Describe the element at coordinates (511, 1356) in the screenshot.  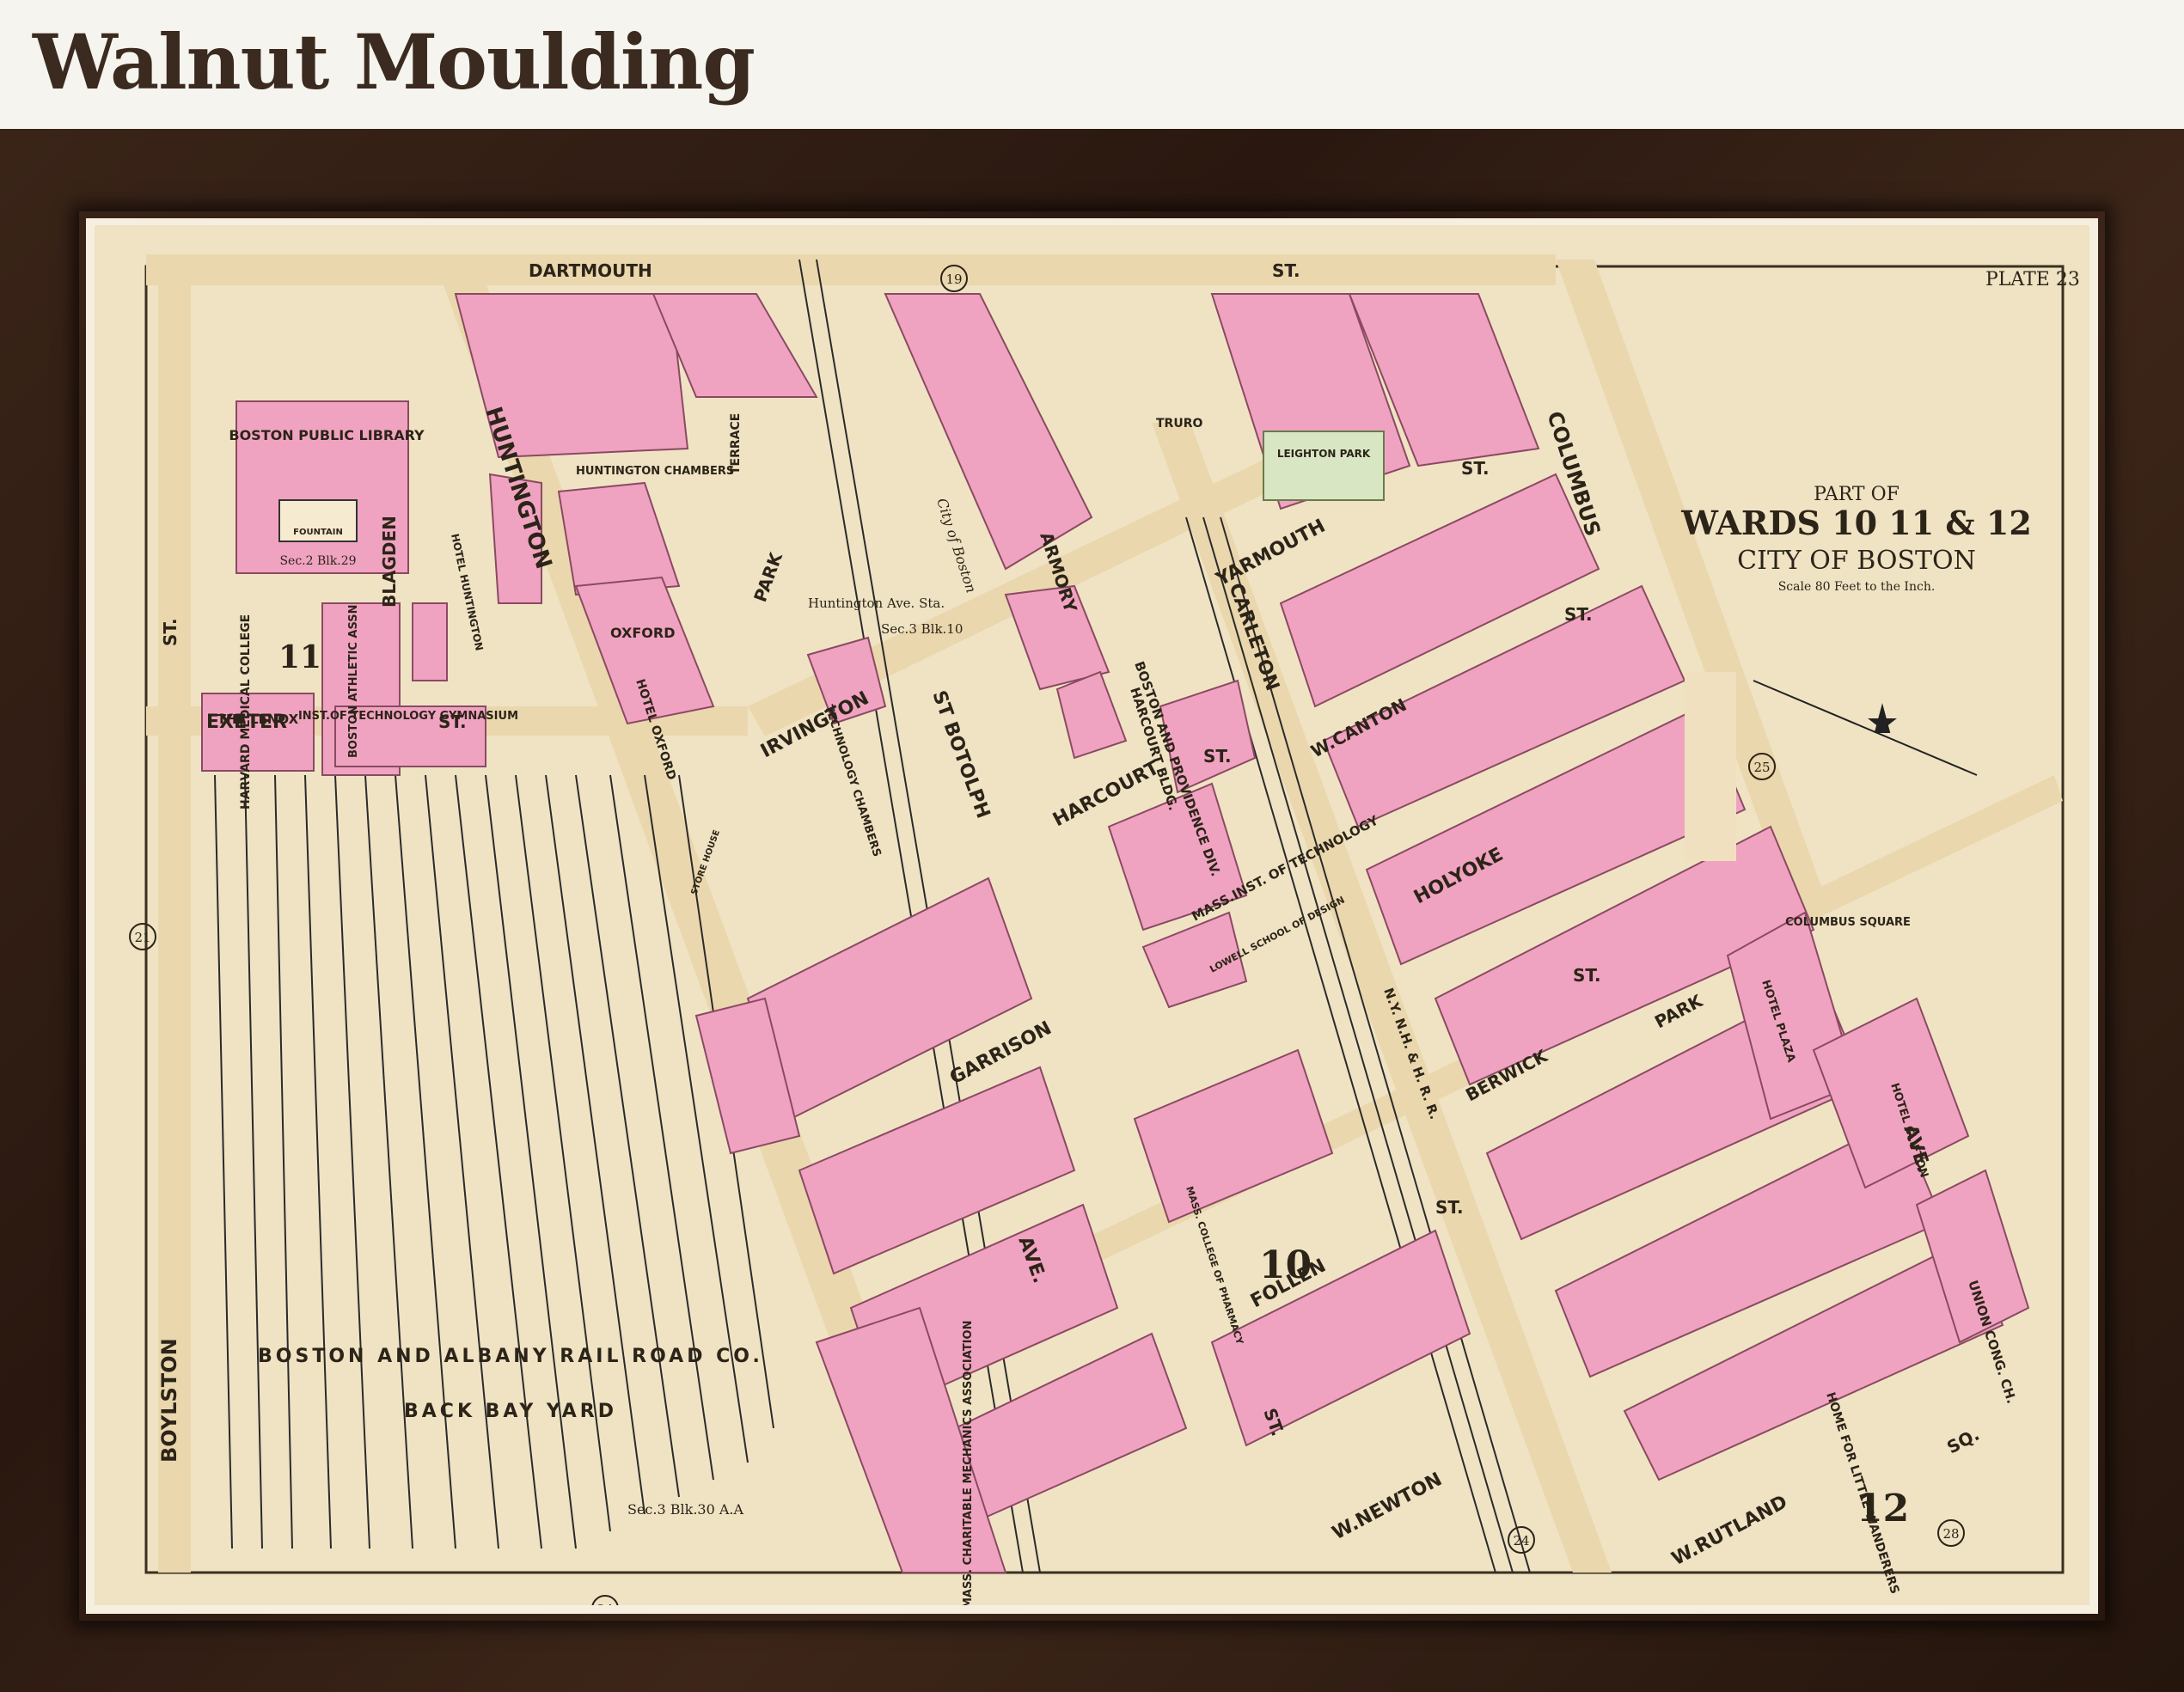
I see `label-rail-line1: BOSTON AND ALBANY RAIL ROAD CO.` at that location.